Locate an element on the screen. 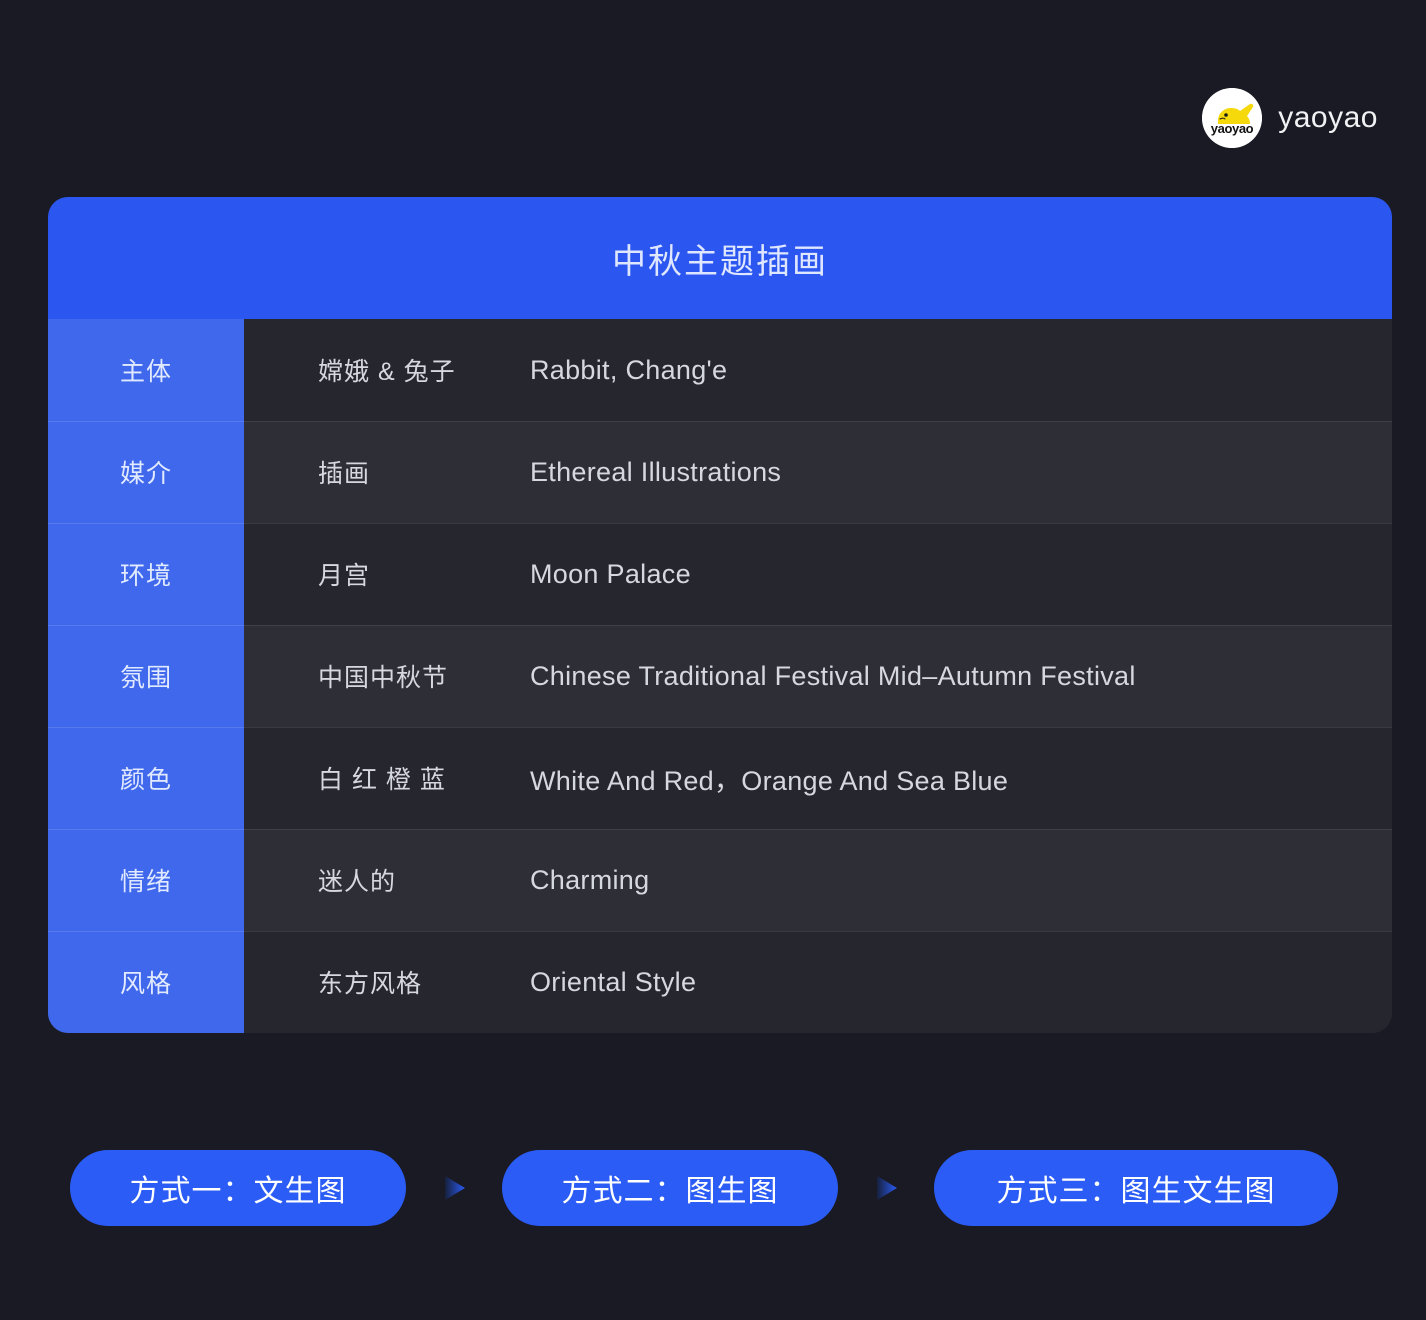 Image resolution: width=1426 pixels, height=1320 pixels. svg-text: yaoyao is located at coordinates (1232, 128).